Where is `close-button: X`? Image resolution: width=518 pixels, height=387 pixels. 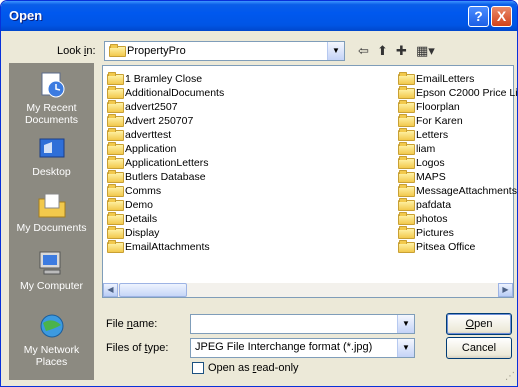 close-button: X is located at coordinates (501, 16).